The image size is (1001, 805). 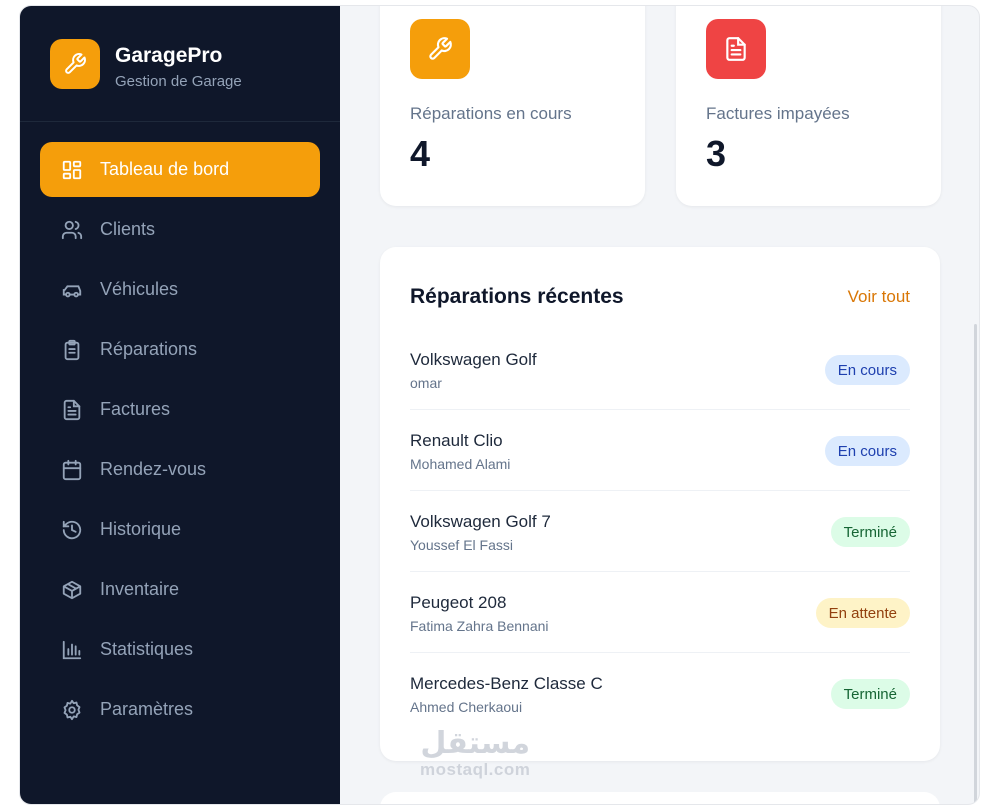 What do you see at coordinates (778, 113) in the screenshot?
I see `stat-label: Factures impayées` at bounding box center [778, 113].